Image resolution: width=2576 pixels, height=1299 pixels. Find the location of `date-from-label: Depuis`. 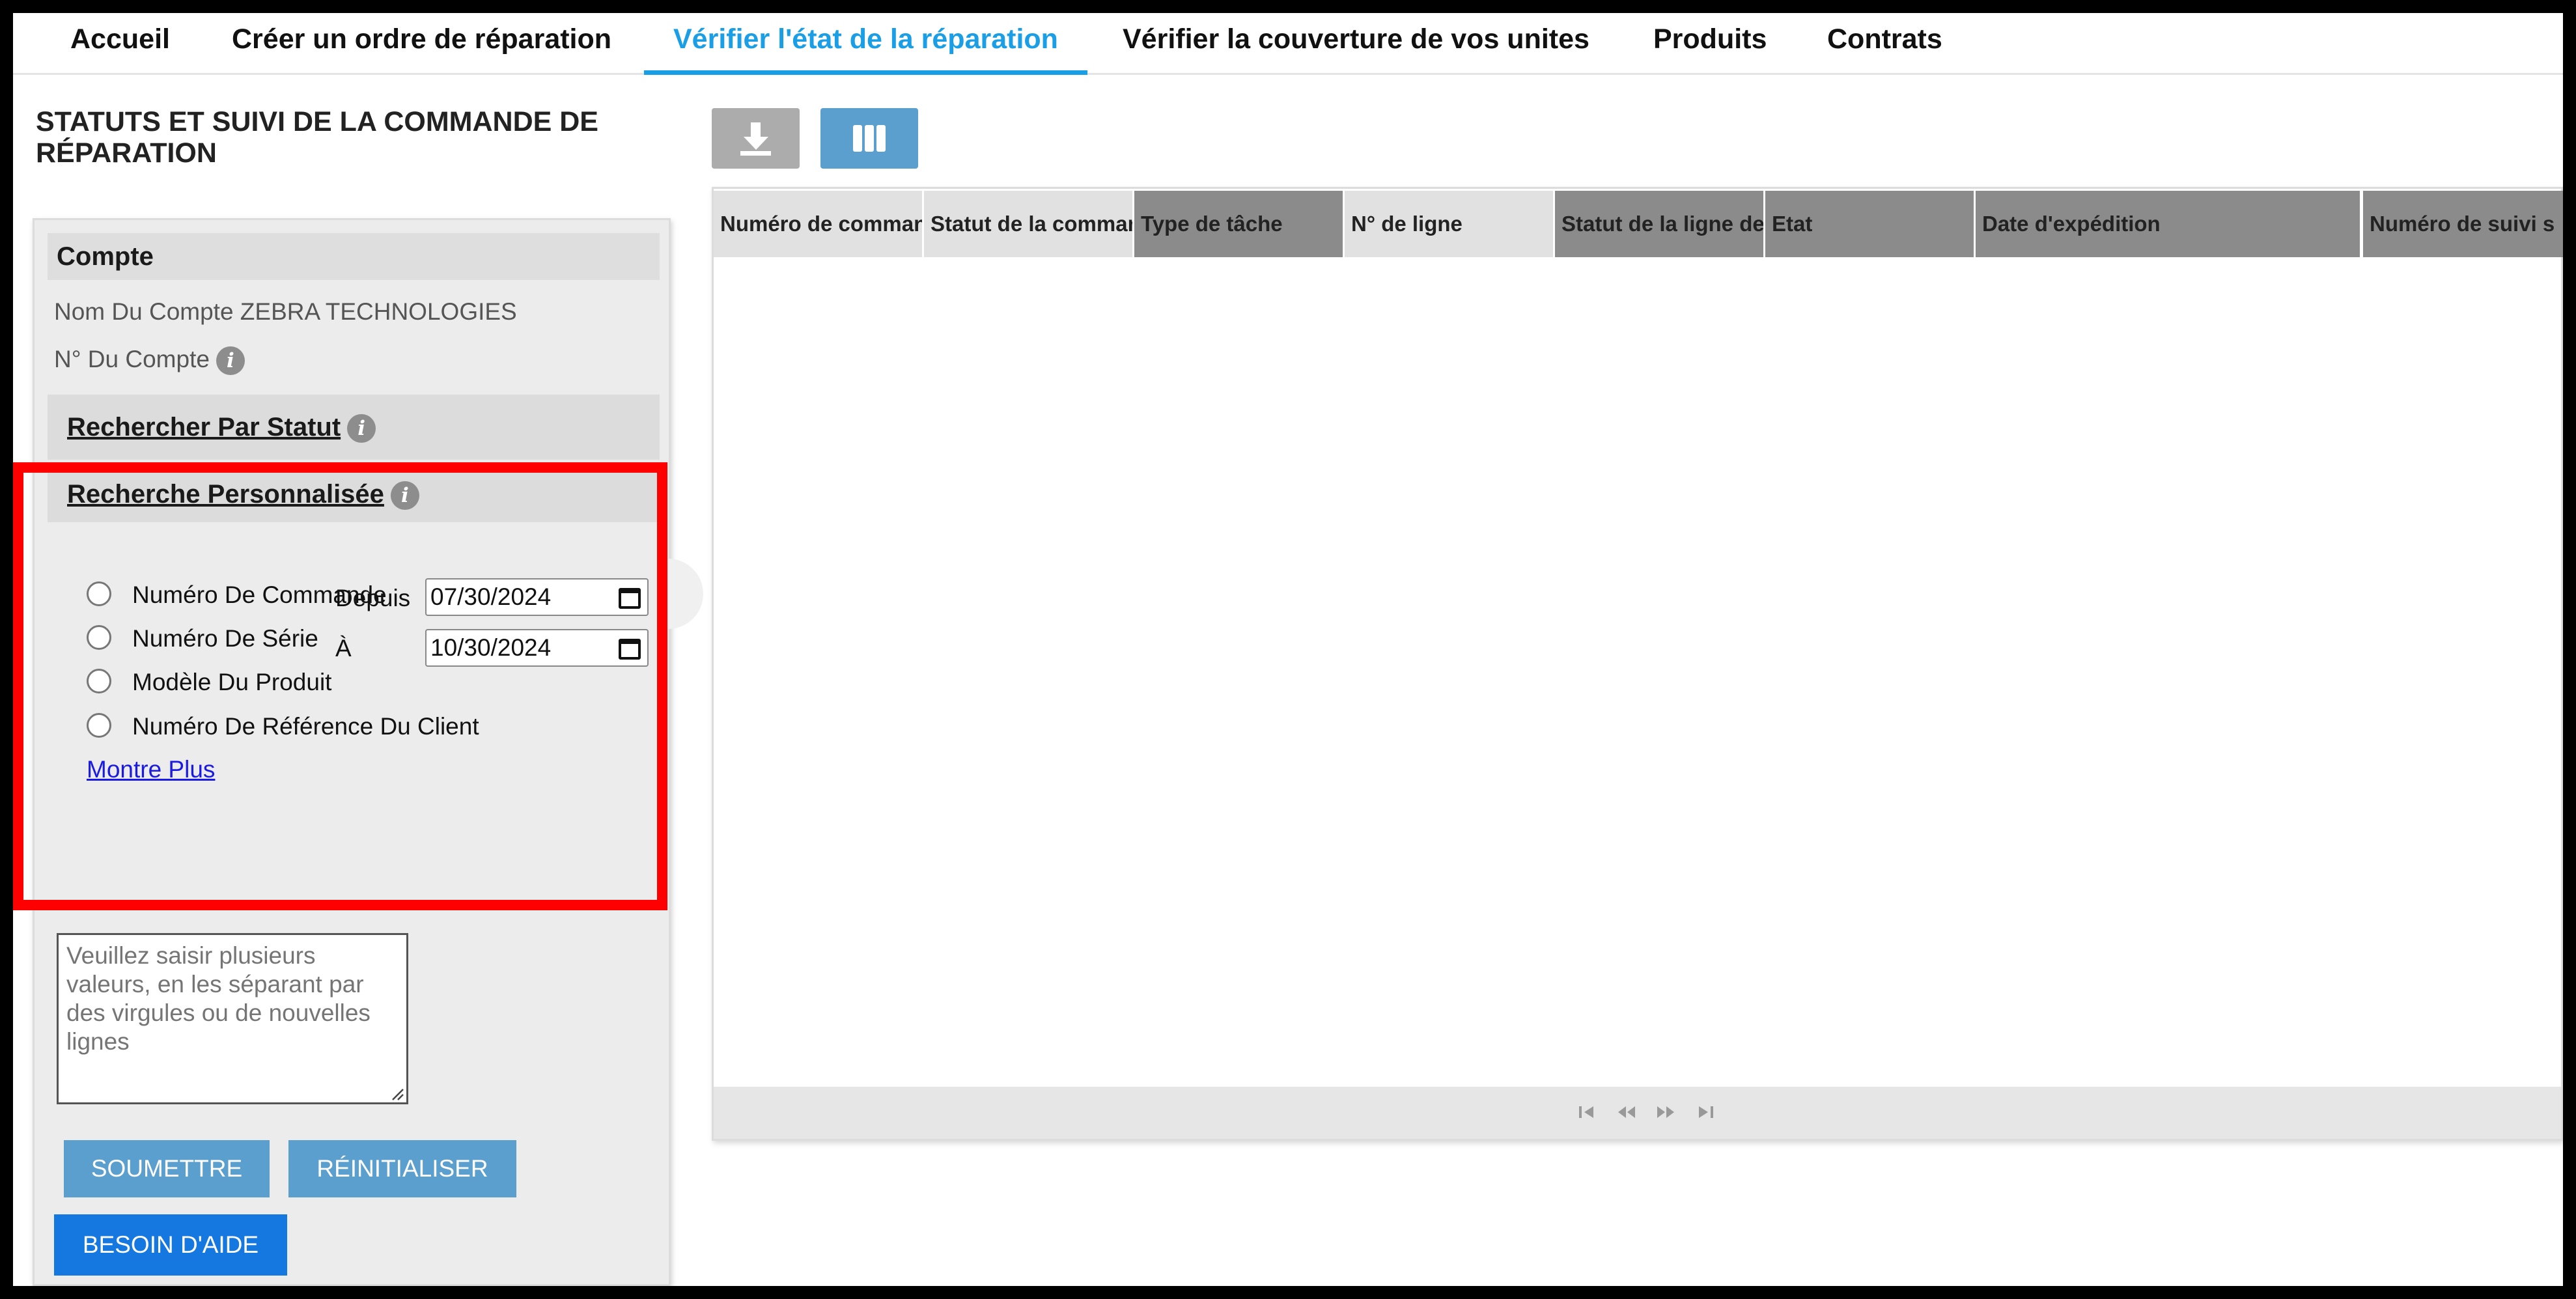

date-from-label: Depuis is located at coordinates (373, 598).